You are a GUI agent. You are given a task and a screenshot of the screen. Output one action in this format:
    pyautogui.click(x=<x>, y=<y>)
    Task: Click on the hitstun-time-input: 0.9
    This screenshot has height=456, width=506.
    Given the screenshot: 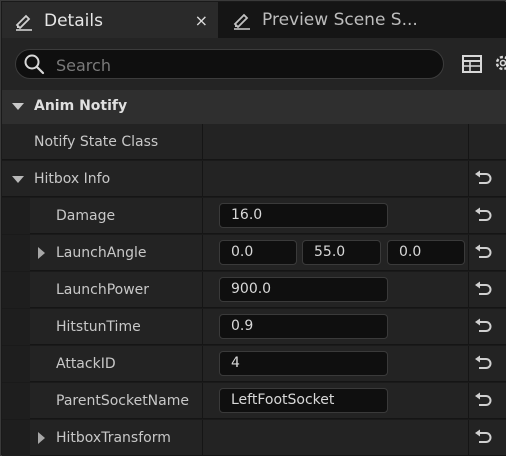 What is the action you would take?
    pyautogui.click(x=303, y=326)
    